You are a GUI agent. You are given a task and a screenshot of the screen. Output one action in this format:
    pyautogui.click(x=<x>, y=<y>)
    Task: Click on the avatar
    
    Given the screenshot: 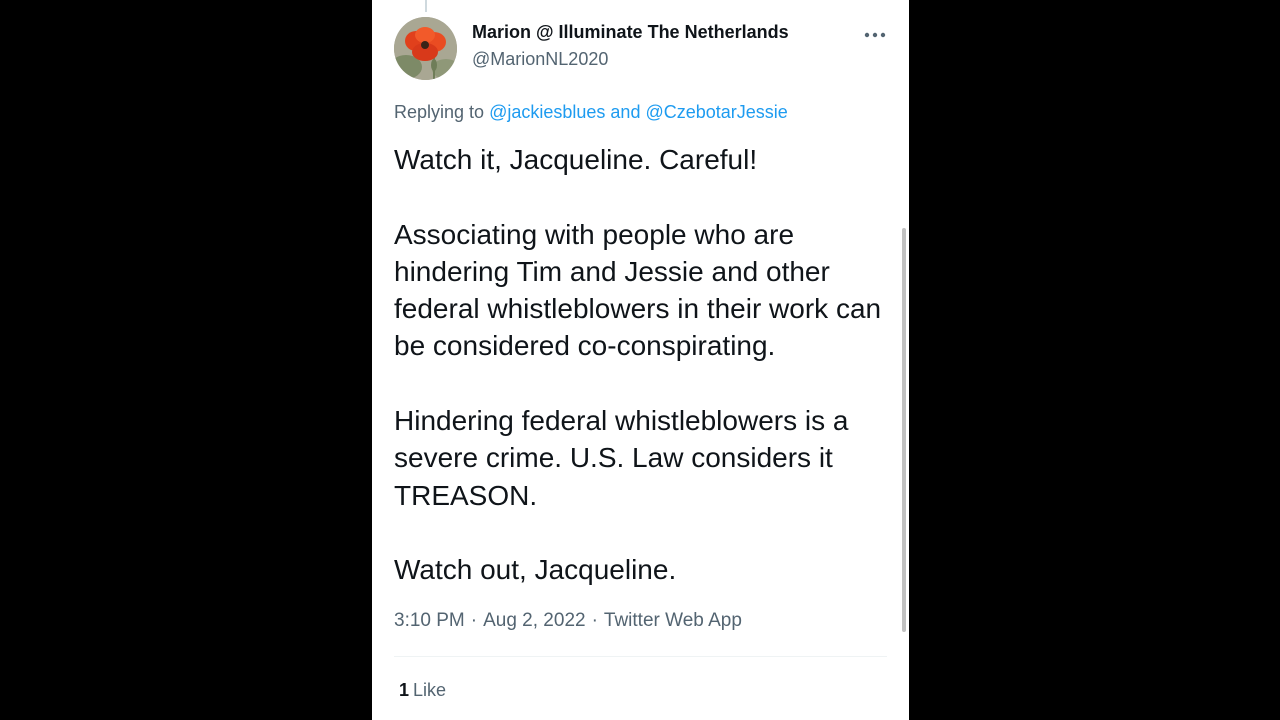 What is the action you would take?
    pyautogui.click(x=425, y=48)
    